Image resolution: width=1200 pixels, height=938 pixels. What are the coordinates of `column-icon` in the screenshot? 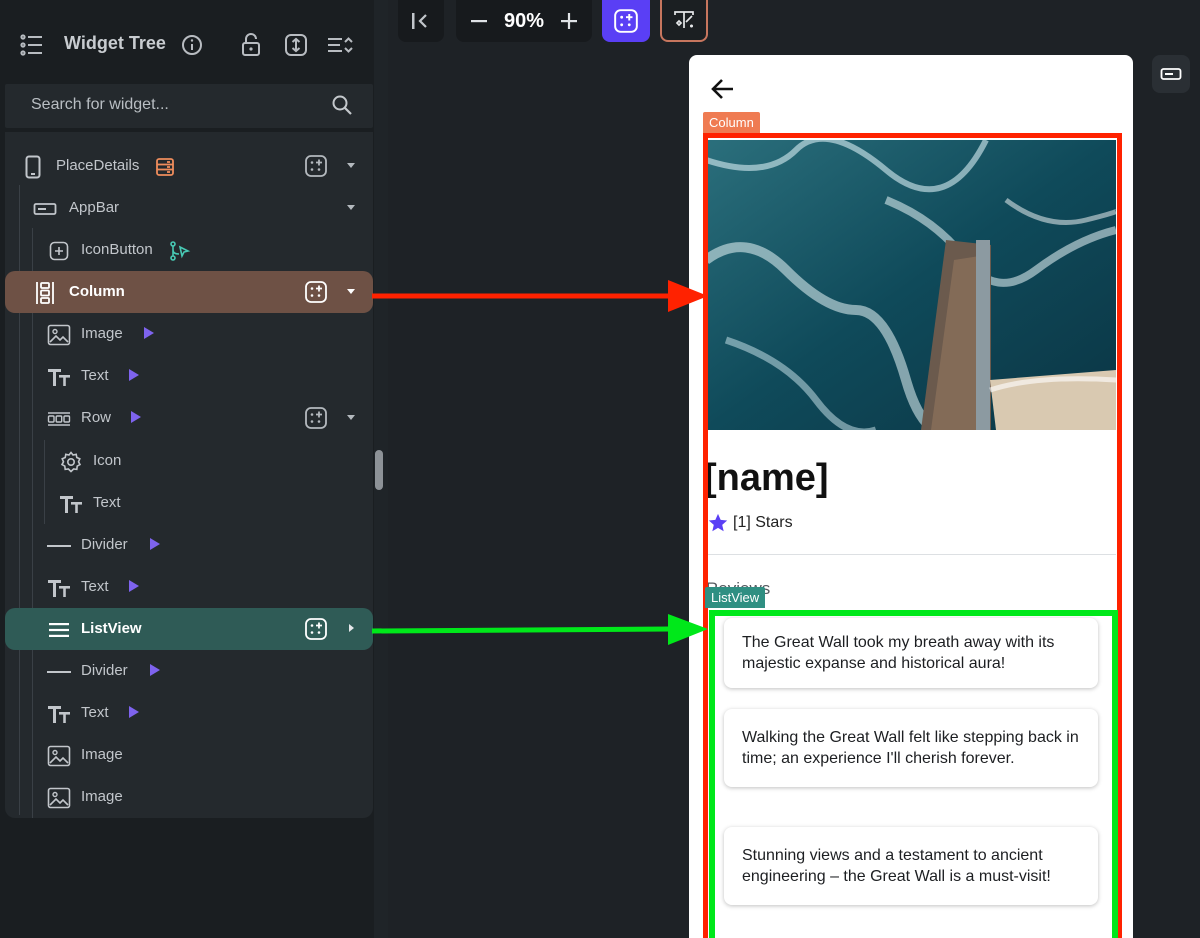 It's located at (45, 293).